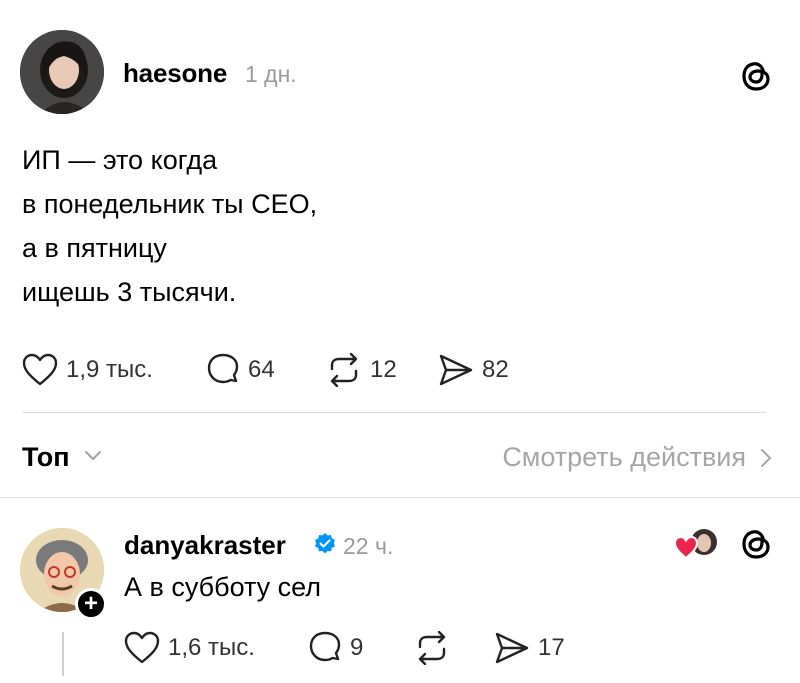 The width and height of the screenshot is (800, 683). I want to click on reply-comment-count: 9, so click(357, 647).